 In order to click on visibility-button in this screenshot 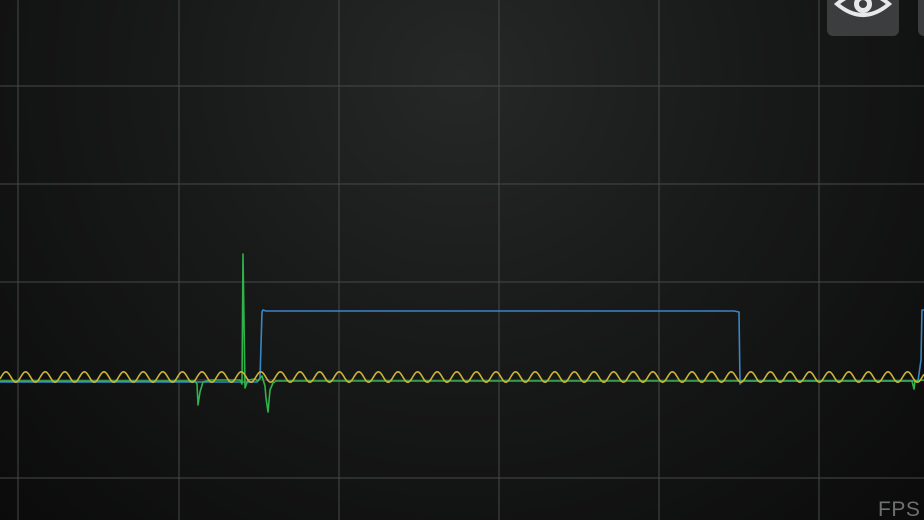, I will do `click(863, 18)`.